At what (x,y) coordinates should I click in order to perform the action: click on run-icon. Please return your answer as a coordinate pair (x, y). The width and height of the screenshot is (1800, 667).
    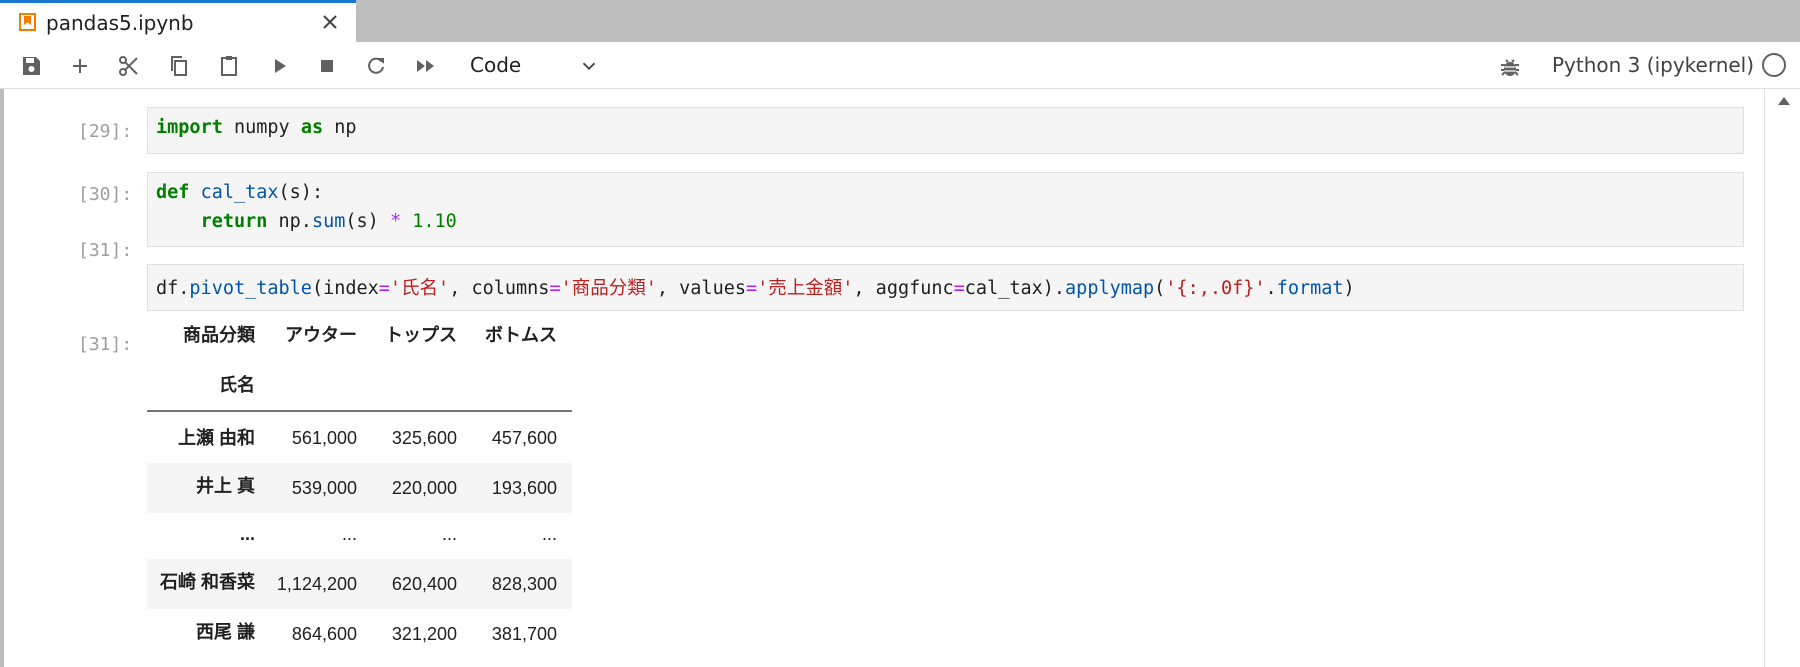
    Looking at the image, I should click on (280, 66).